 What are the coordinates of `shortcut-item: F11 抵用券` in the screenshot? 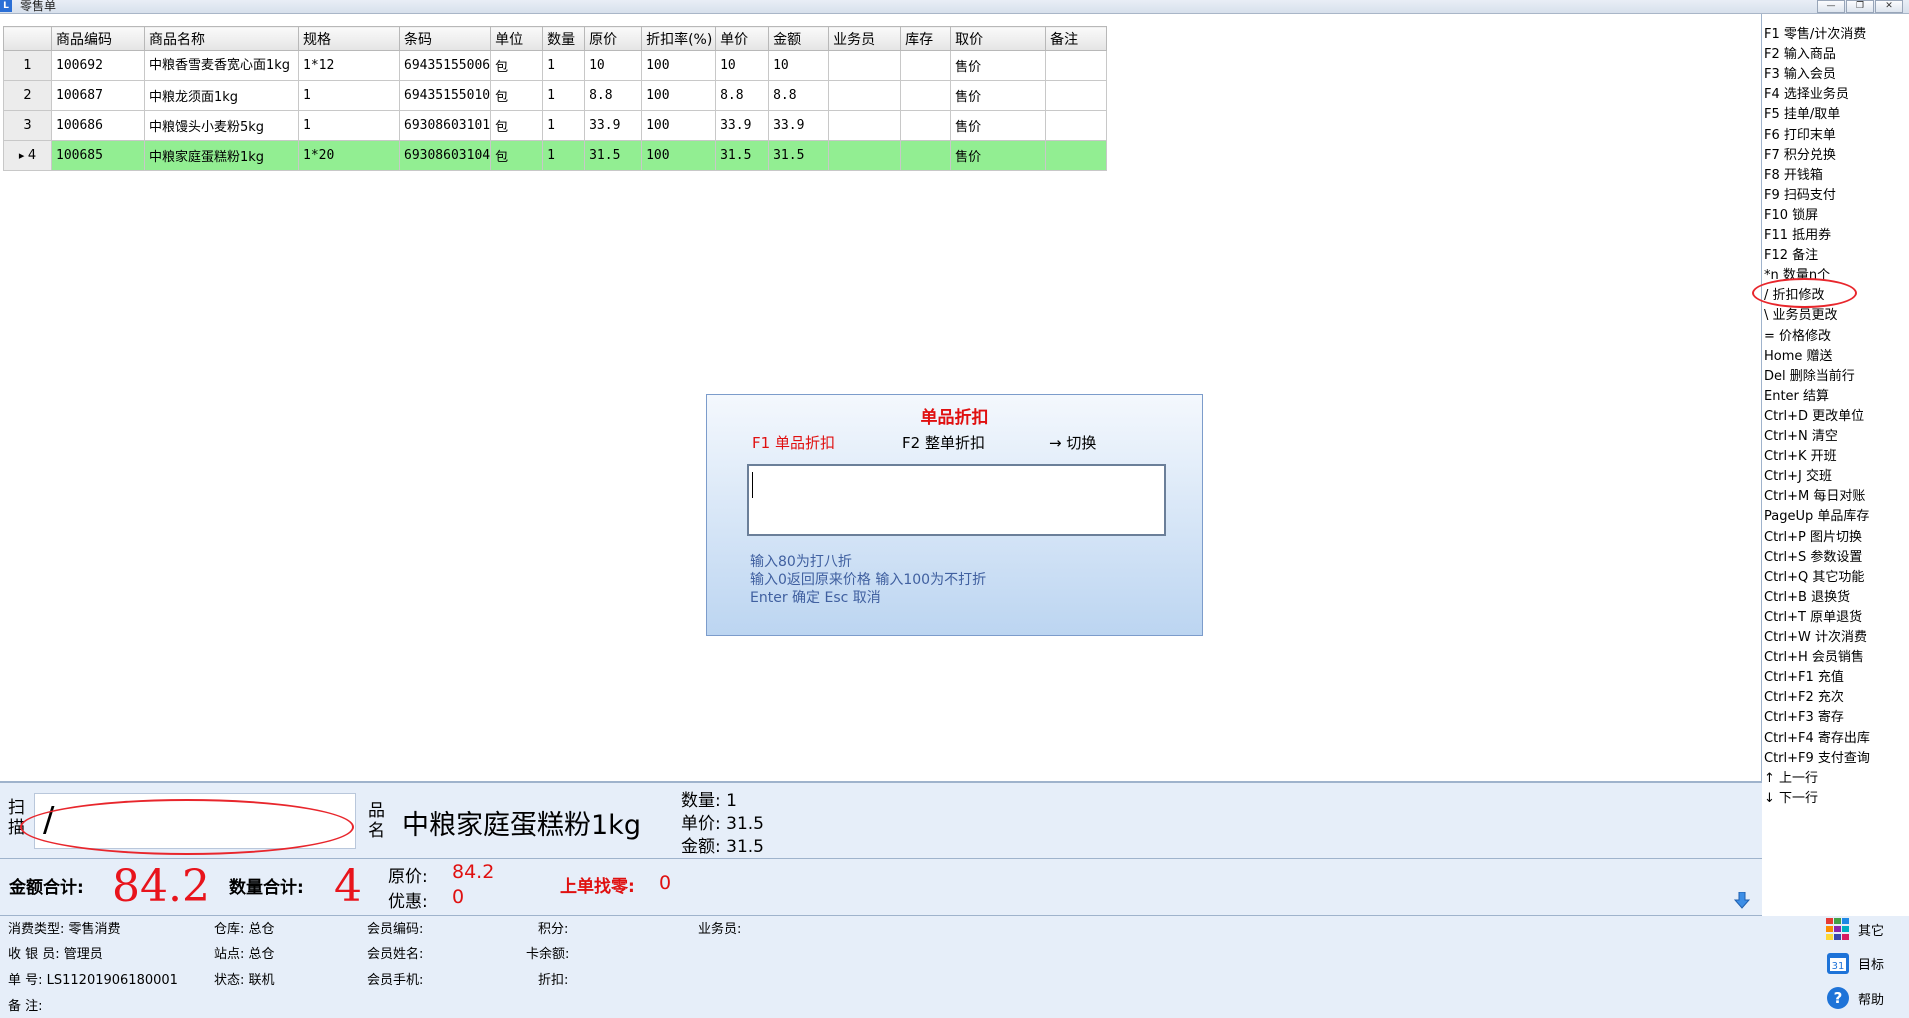 It's located at (1797, 236).